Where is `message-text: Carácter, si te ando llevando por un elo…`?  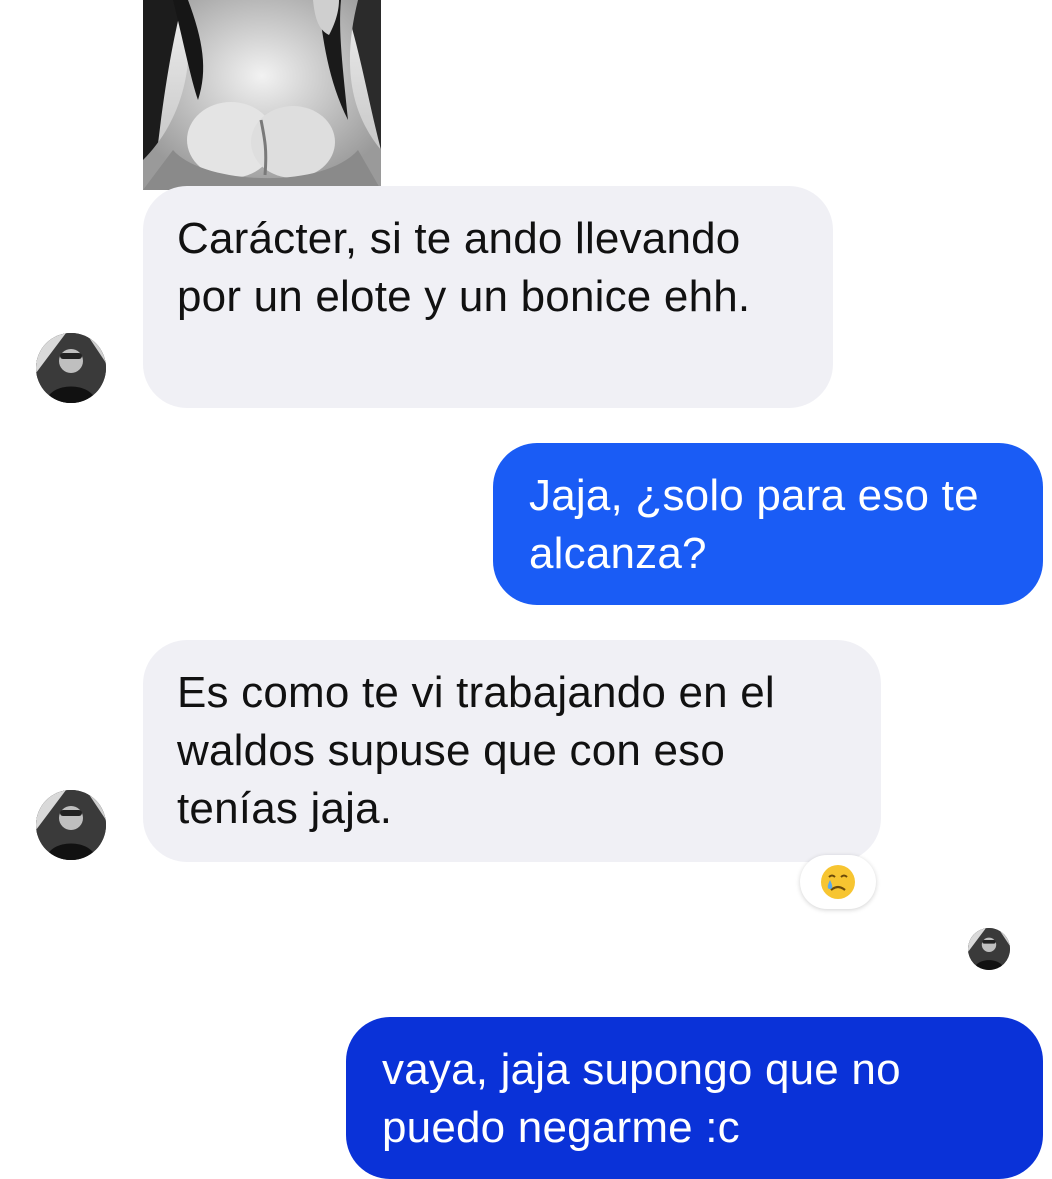 message-text: Carácter, si te ando llevando por un elo… is located at coordinates (464, 267).